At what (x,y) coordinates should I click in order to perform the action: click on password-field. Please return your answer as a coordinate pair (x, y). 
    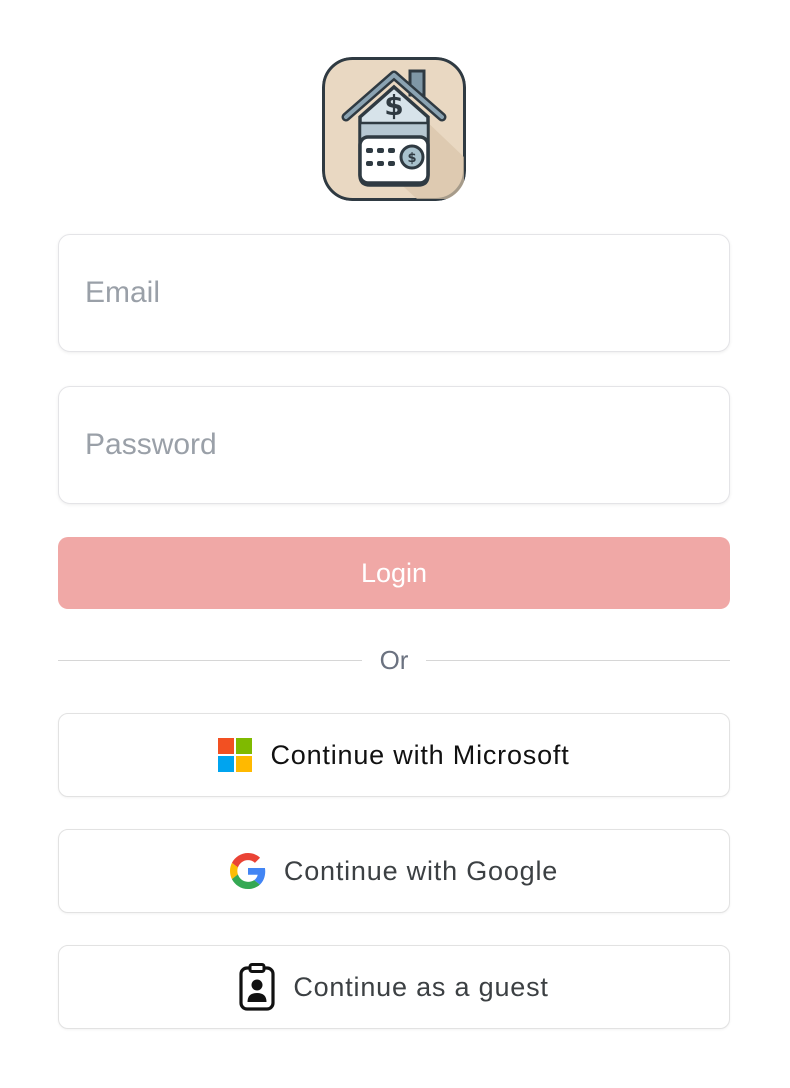
    Looking at the image, I should click on (394, 445).